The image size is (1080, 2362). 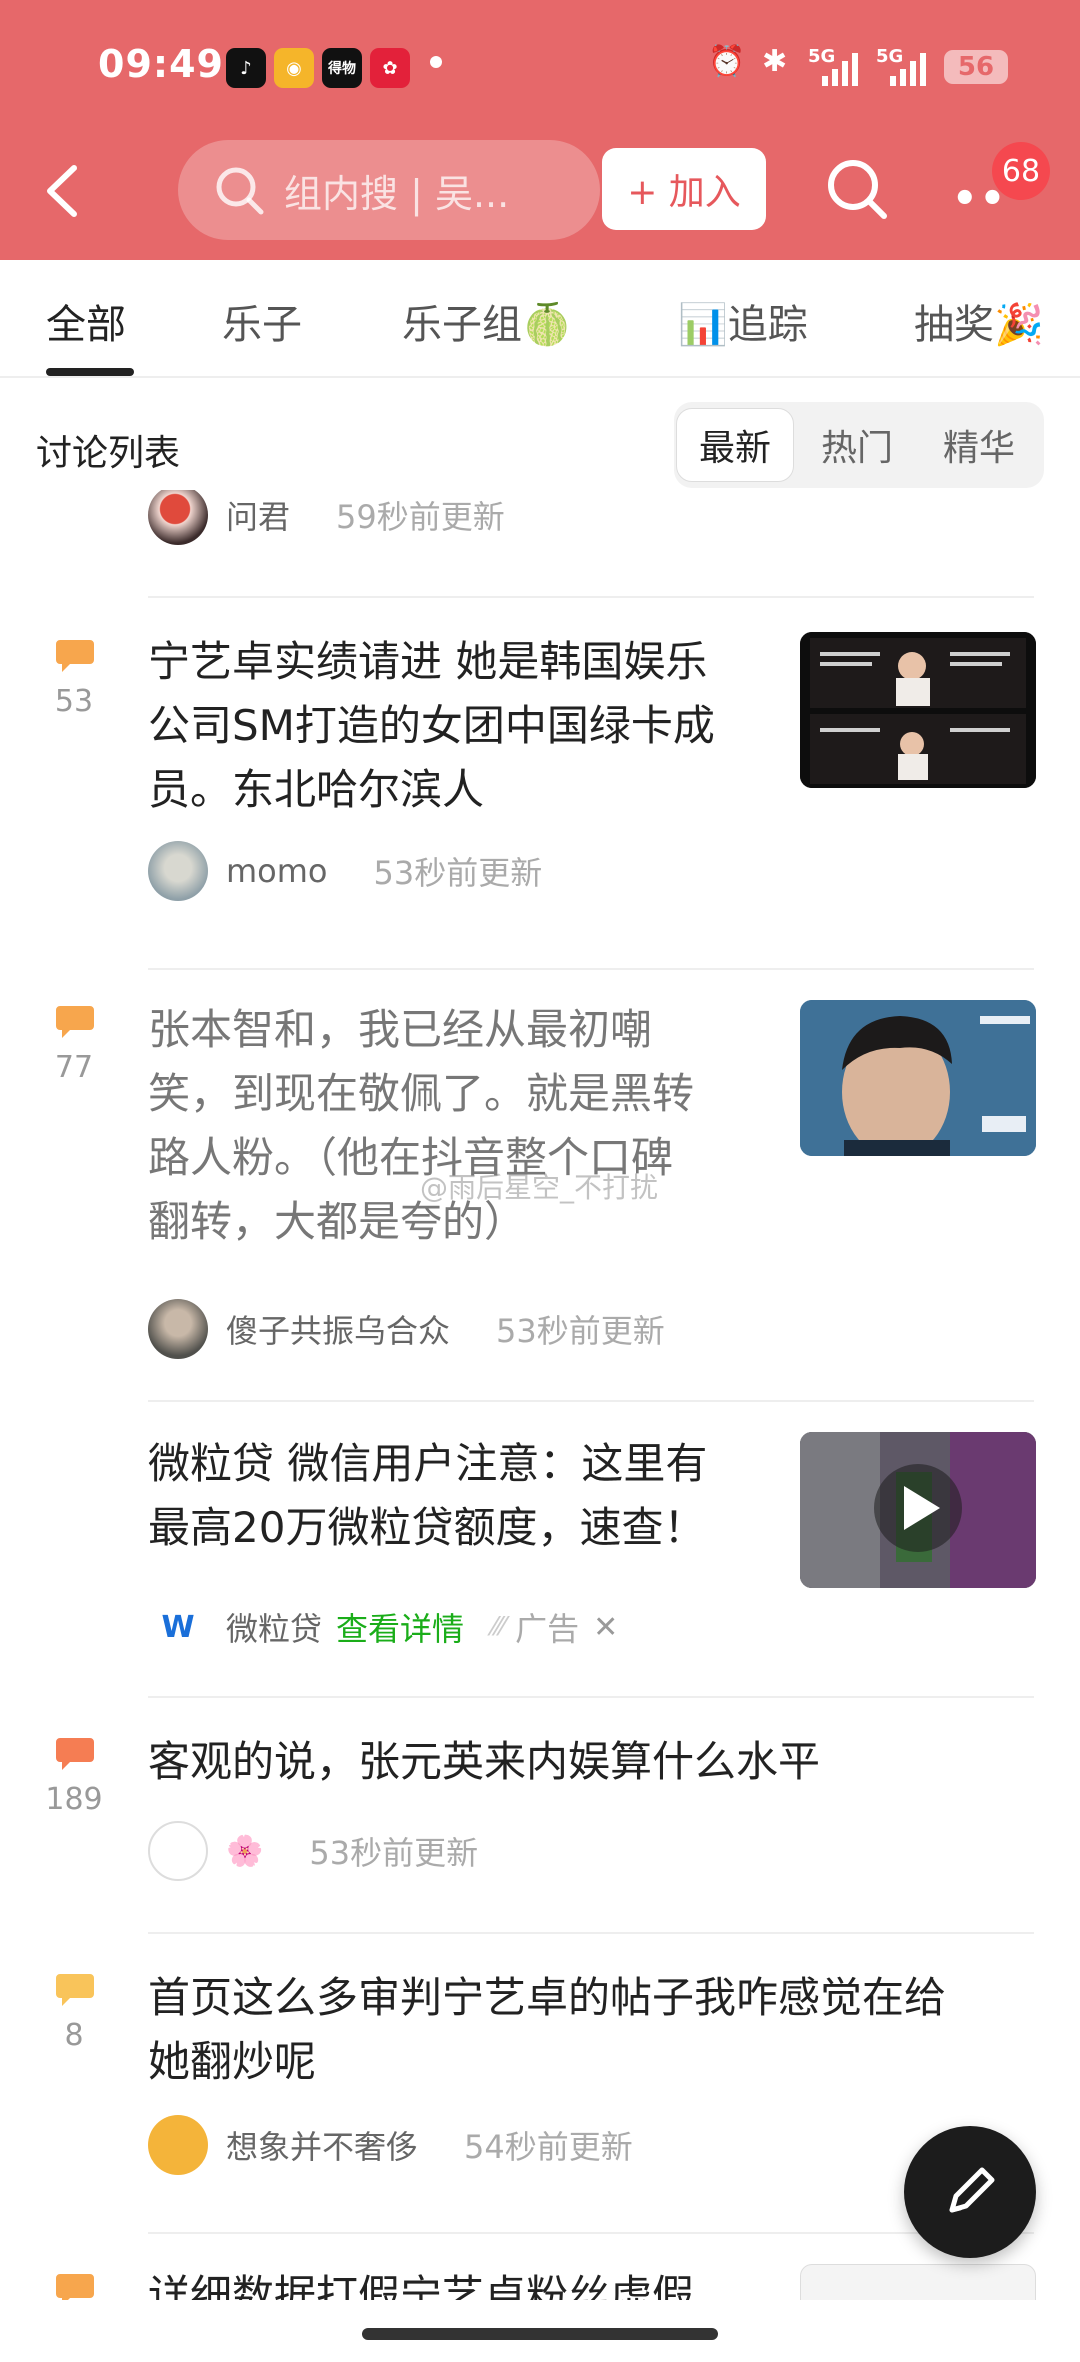 I want to click on author-name: 傻子共振乌合众, so click(x=338, y=1329).